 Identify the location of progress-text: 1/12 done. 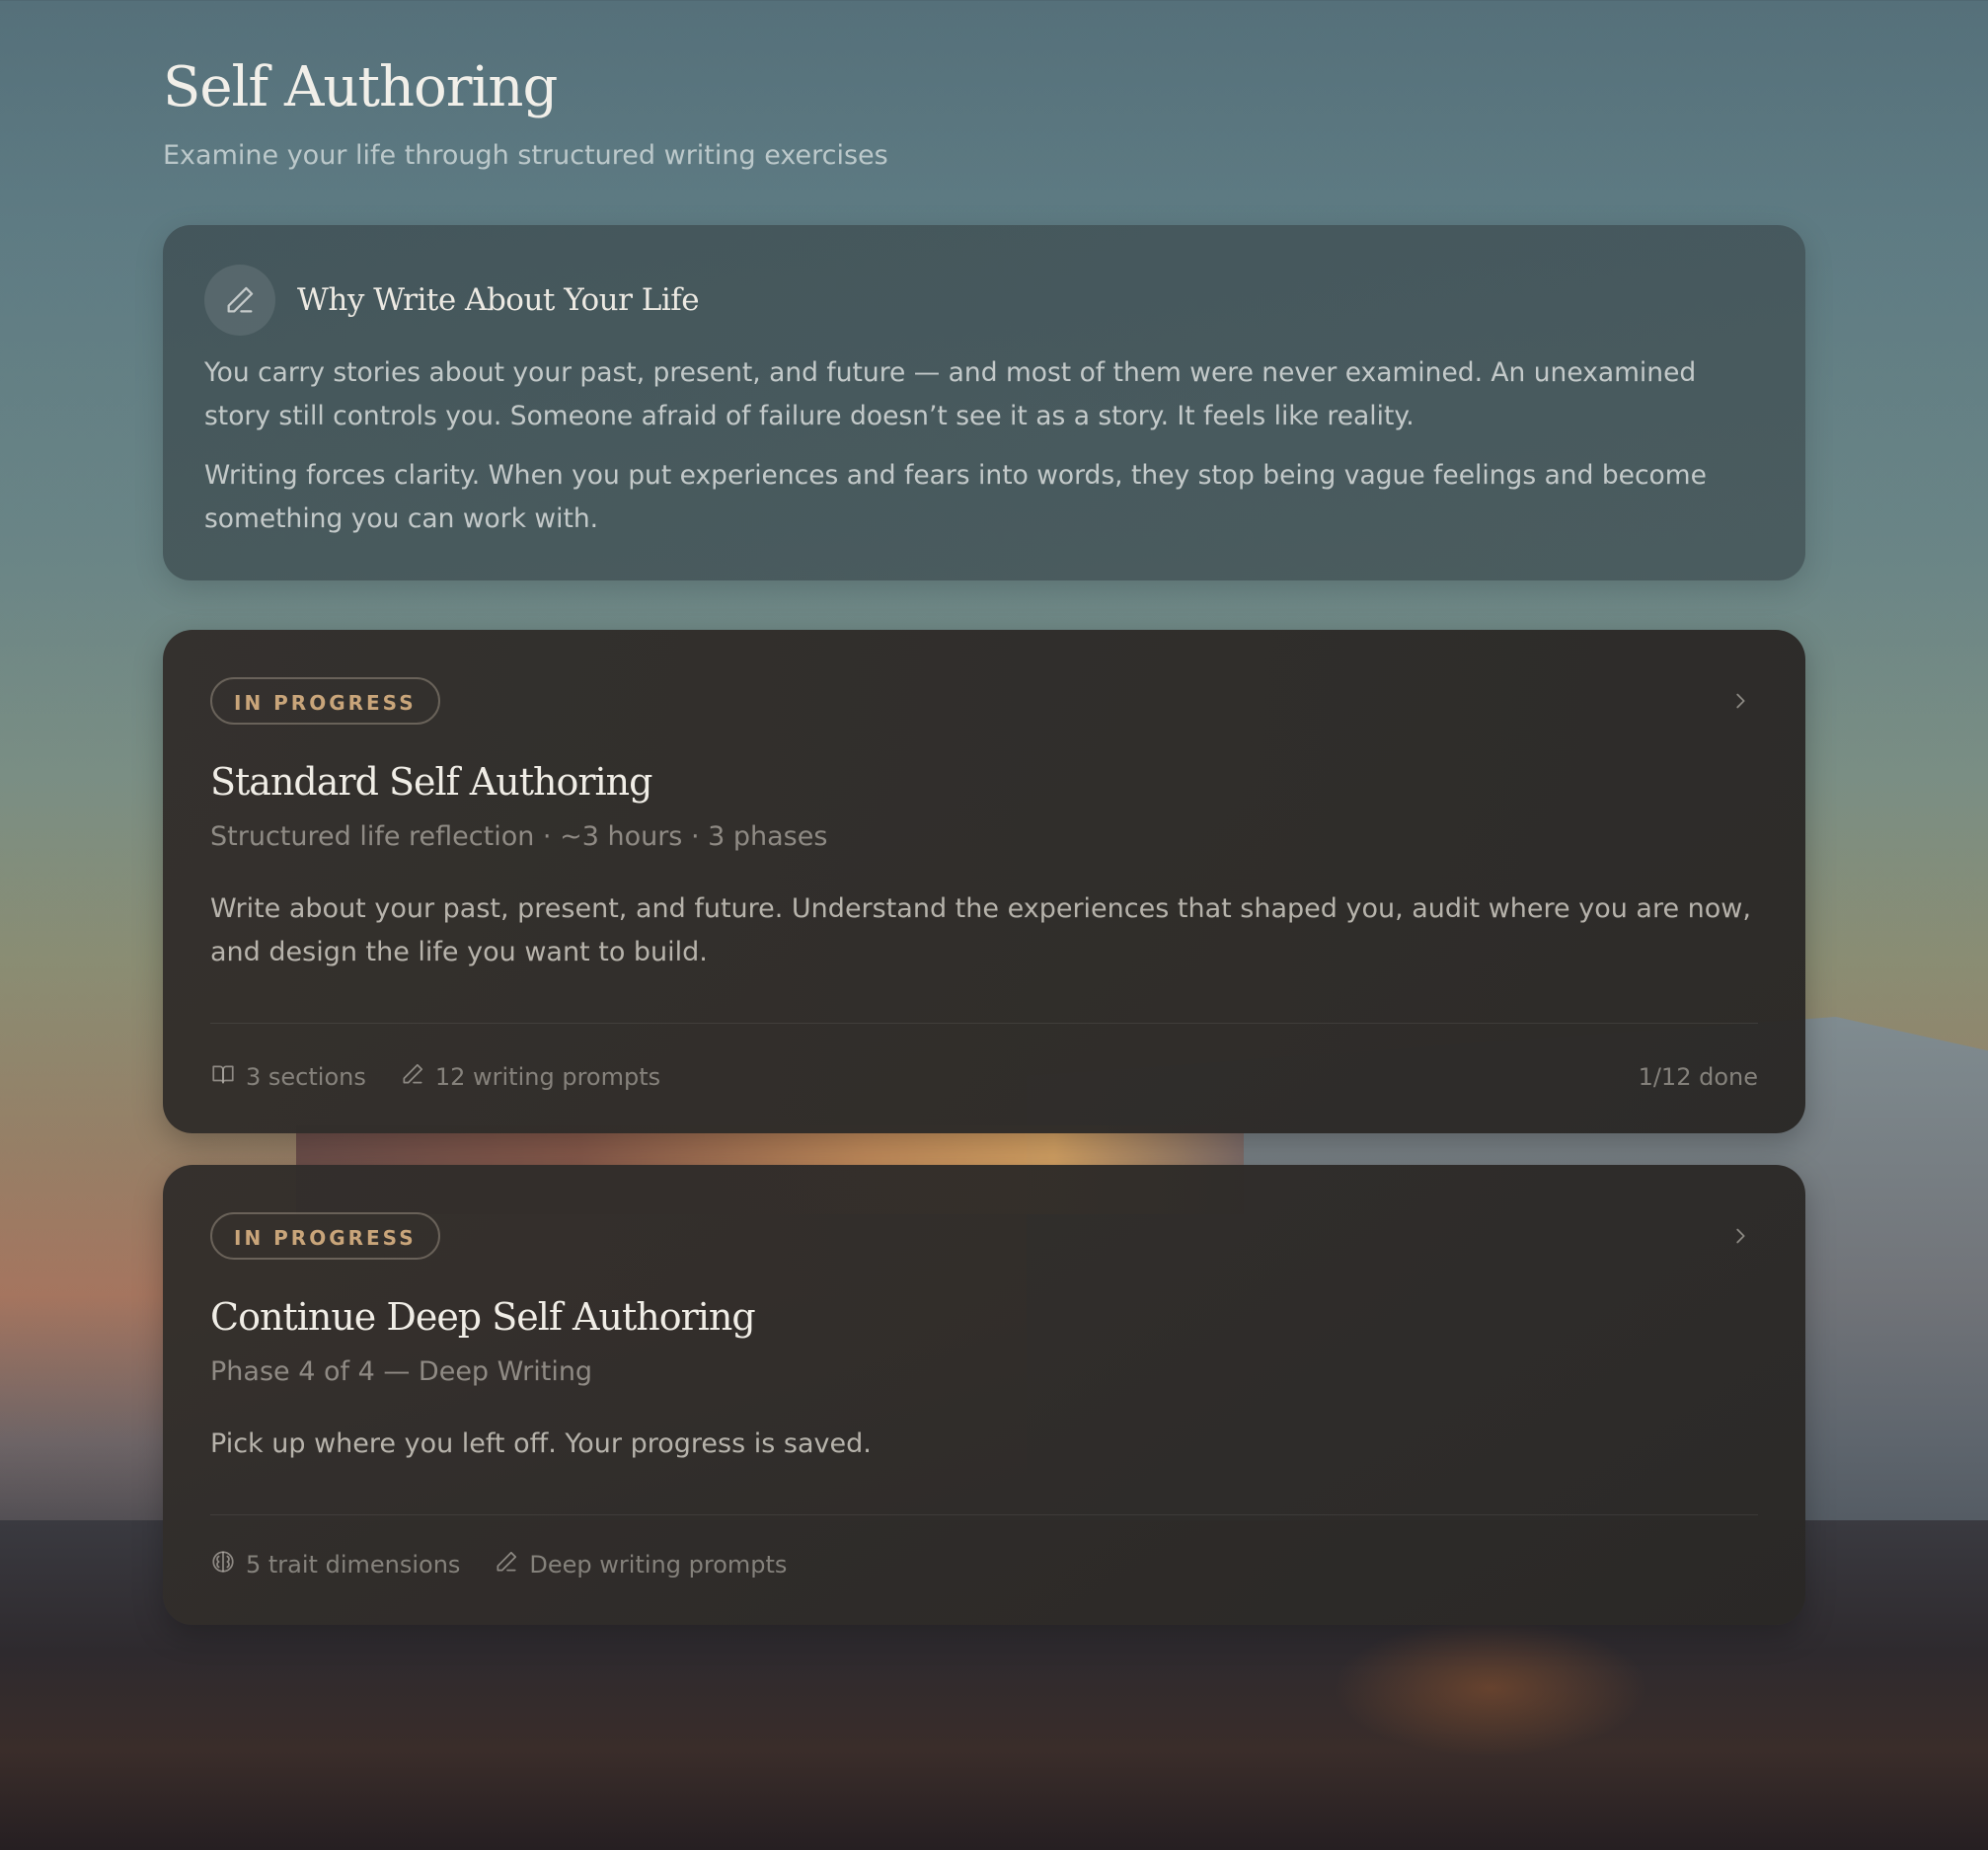
(1698, 1077).